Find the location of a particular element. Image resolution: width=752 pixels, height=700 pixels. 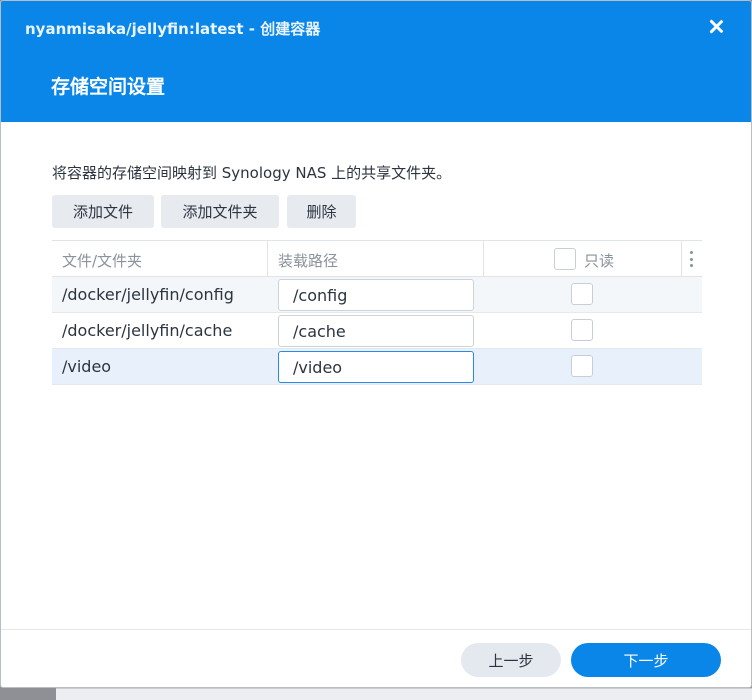

delete-button: 删除 is located at coordinates (321, 211).